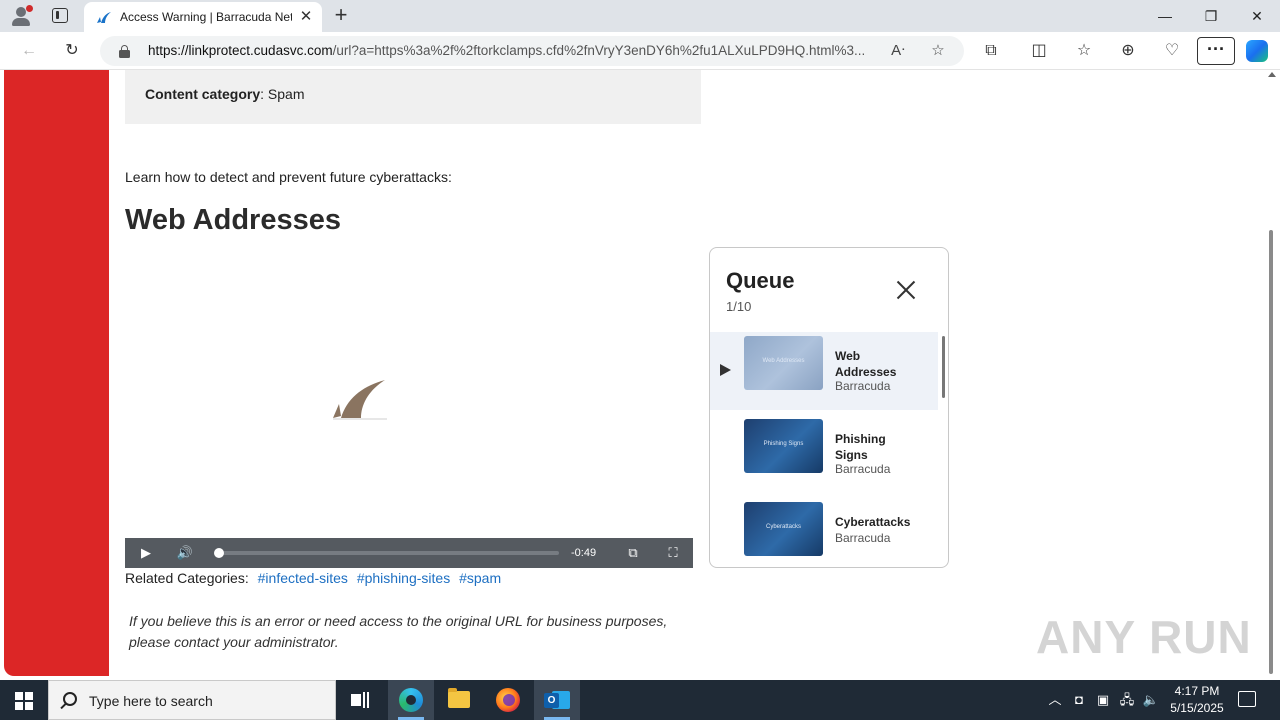 Image resolution: width=1280 pixels, height=720 pixels. Describe the element at coordinates (1055, 700) in the screenshot. I see `tray-overflow-icon: ︿` at that location.